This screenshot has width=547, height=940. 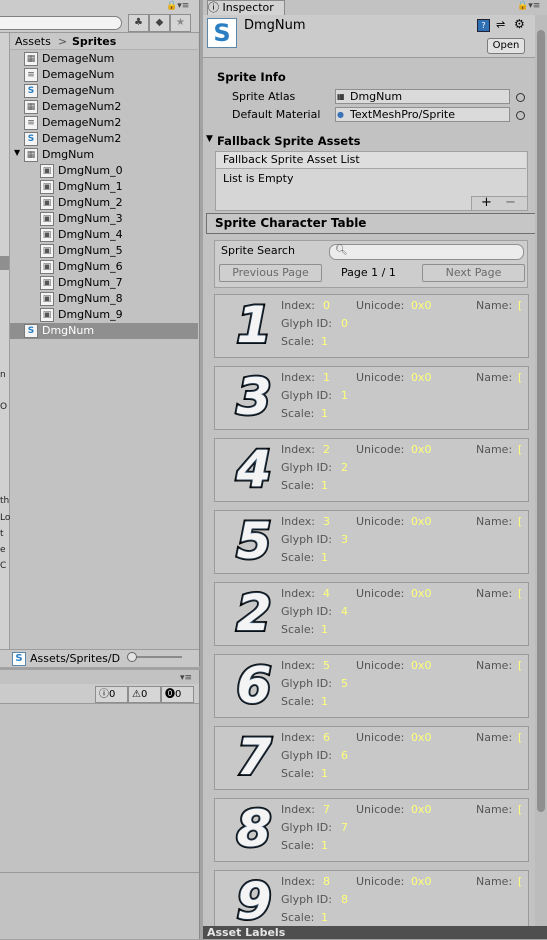 I want to click on sprite-search-input: 🔍︎, so click(x=426, y=252).